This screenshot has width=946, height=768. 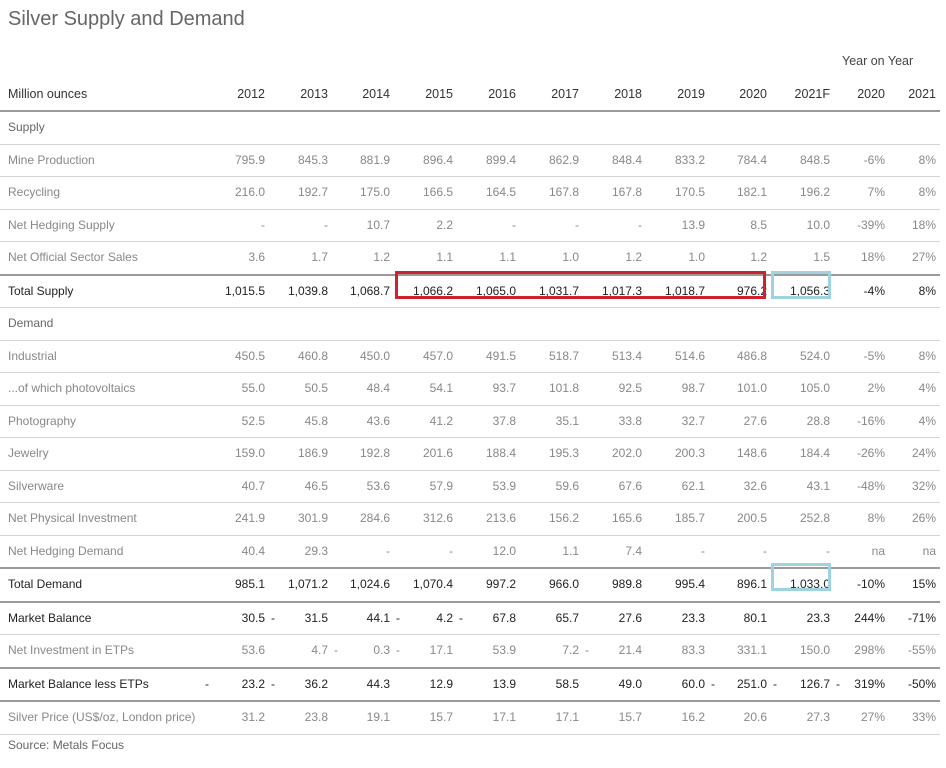 I want to click on cell: 491.5, so click(x=500, y=355).